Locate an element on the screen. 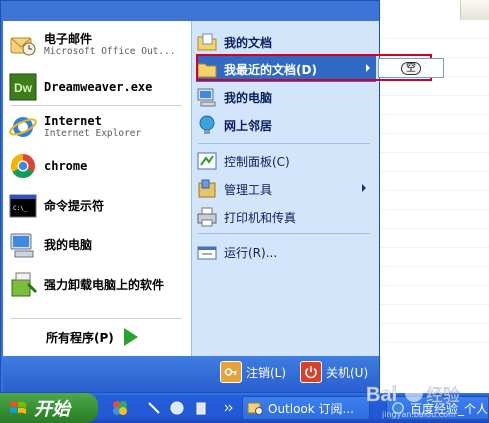  recent-documents-submenu: 空 is located at coordinates (411, 68).